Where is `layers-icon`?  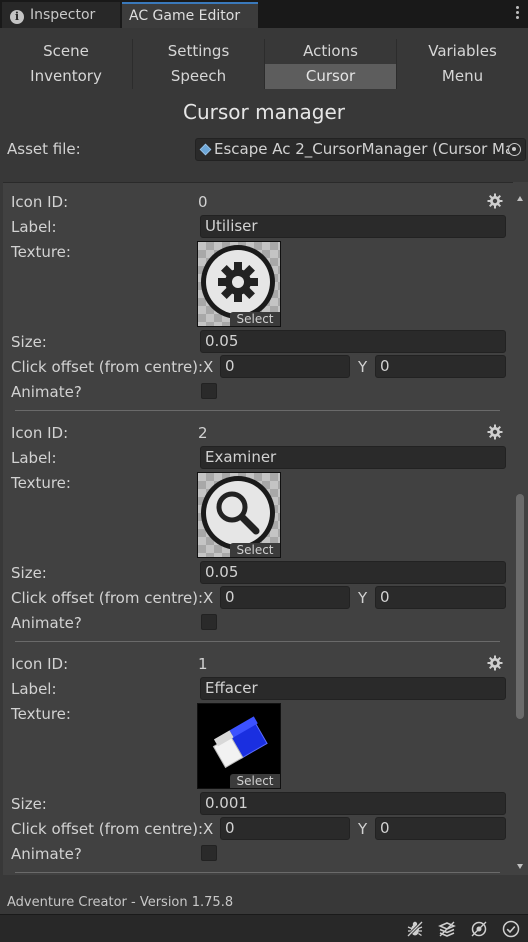 layers-icon is located at coordinates (447, 929).